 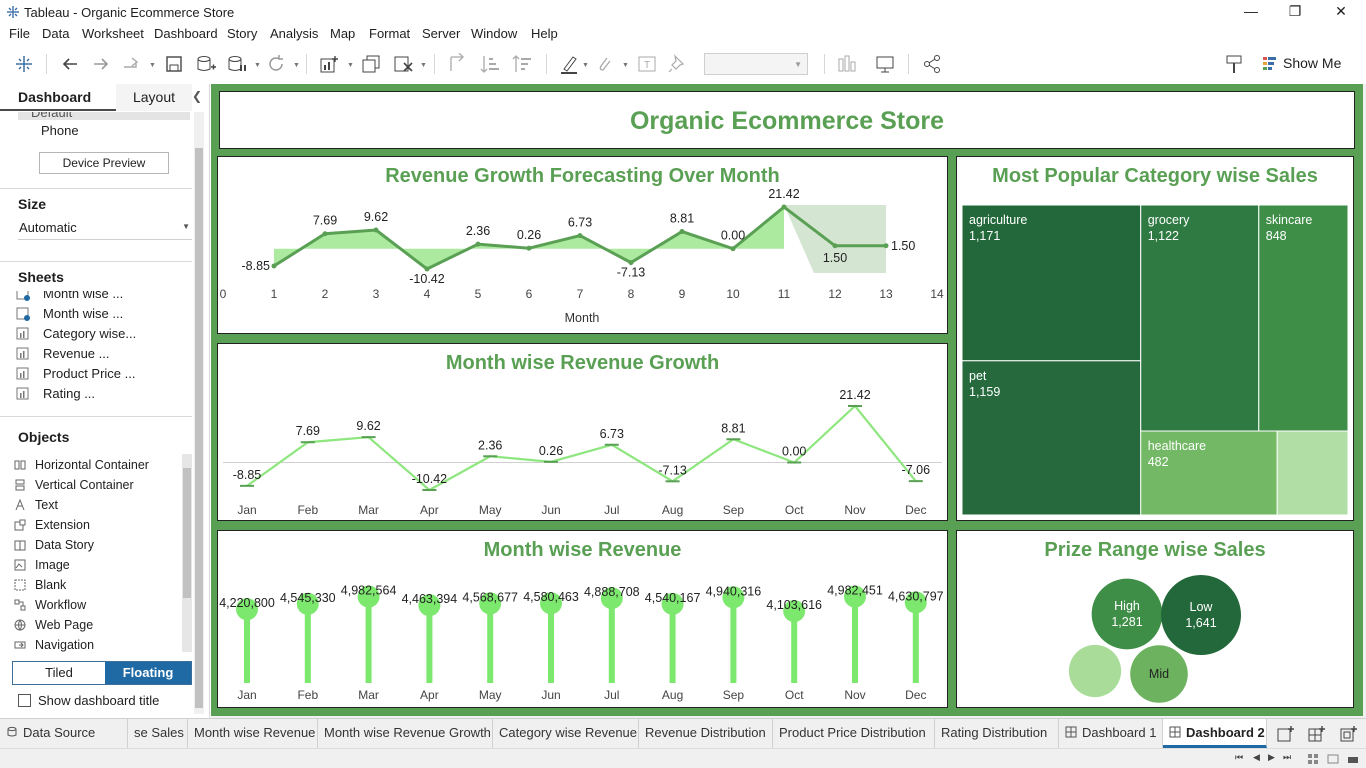 What do you see at coordinates (187, 553) in the screenshot?
I see `objects-scrollbar` at bounding box center [187, 553].